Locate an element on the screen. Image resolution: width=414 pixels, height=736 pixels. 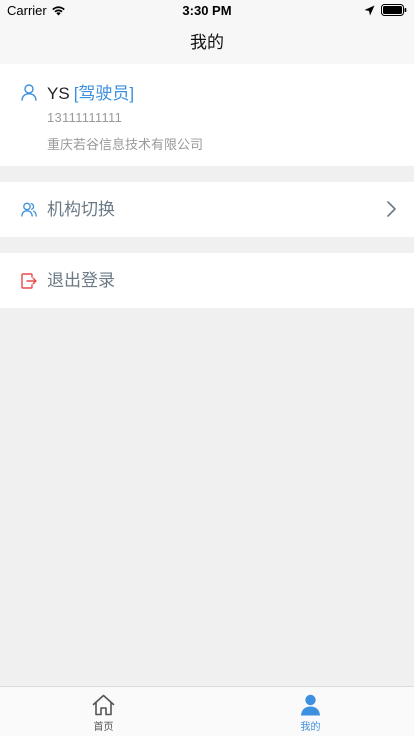
status-bar: Carrier 3:30 PM is located at coordinates (207, 11).